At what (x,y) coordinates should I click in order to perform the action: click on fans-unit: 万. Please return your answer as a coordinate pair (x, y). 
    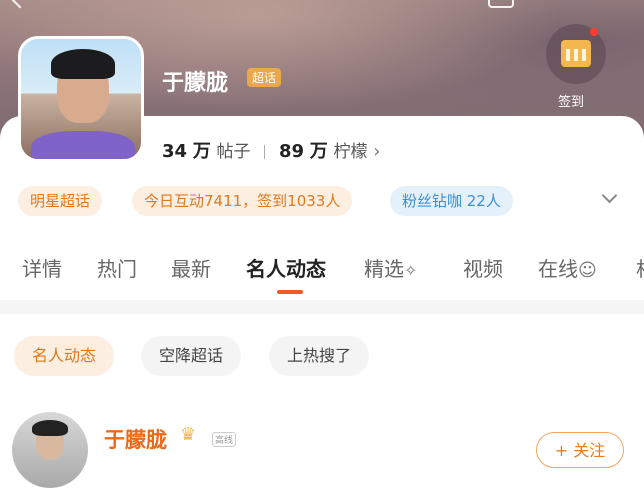
    Looking at the image, I should click on (318, 151).